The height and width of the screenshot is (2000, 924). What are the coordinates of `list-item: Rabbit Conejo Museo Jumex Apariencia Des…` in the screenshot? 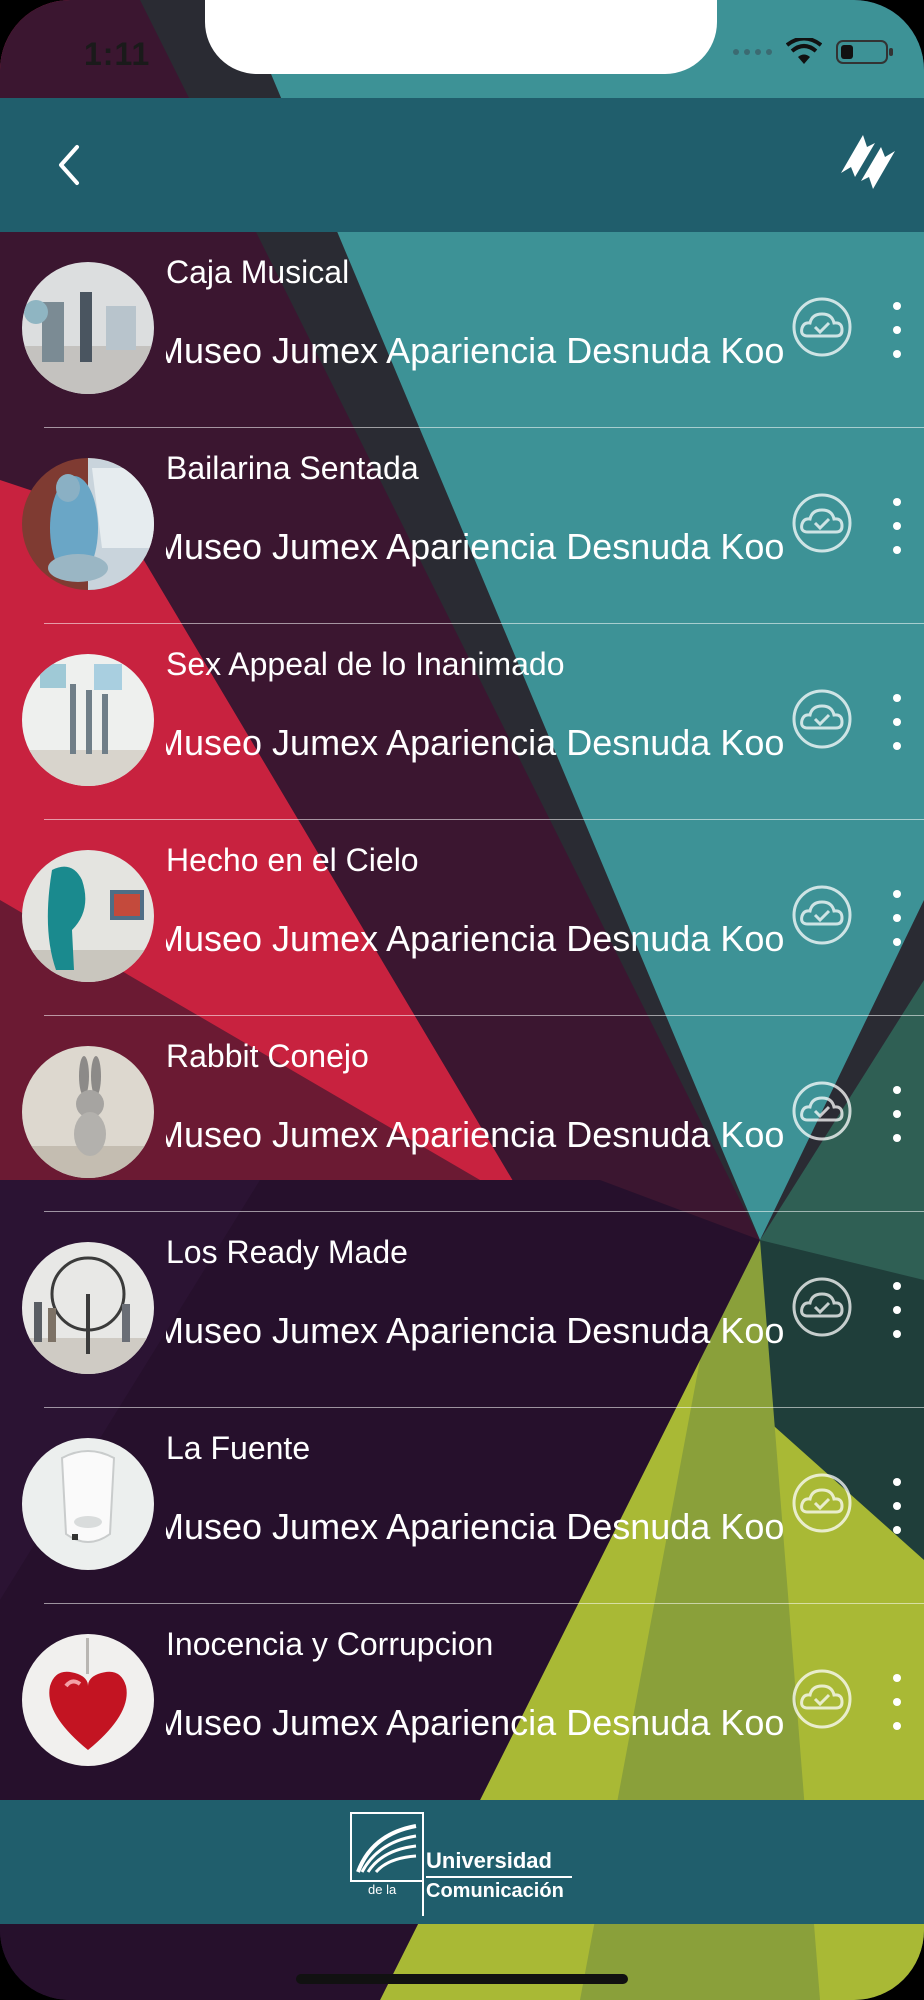 It's located at (462, 1114).